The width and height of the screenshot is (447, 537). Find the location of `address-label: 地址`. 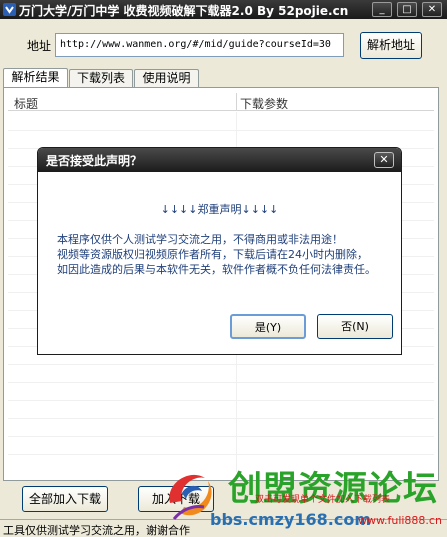

address-label: 地址 is located at coordinates (39, 46).